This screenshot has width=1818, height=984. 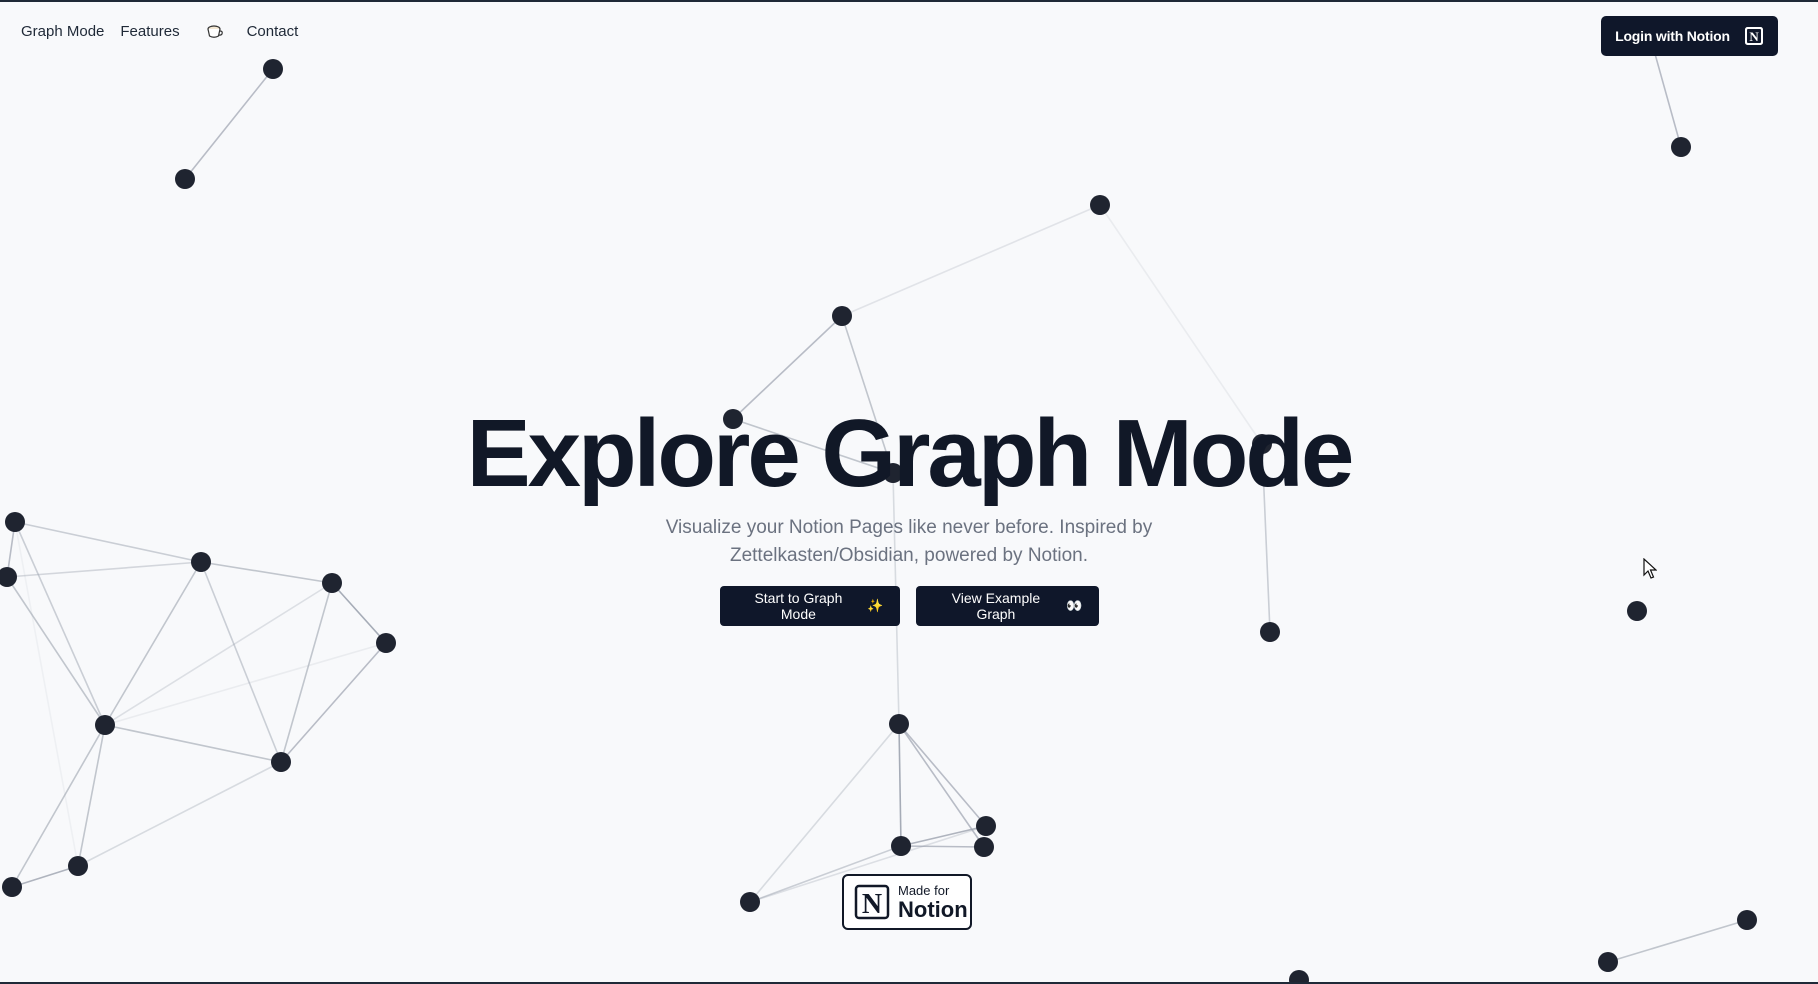 I want to click on coffee-cup-icon, so click(x=215, y=31).